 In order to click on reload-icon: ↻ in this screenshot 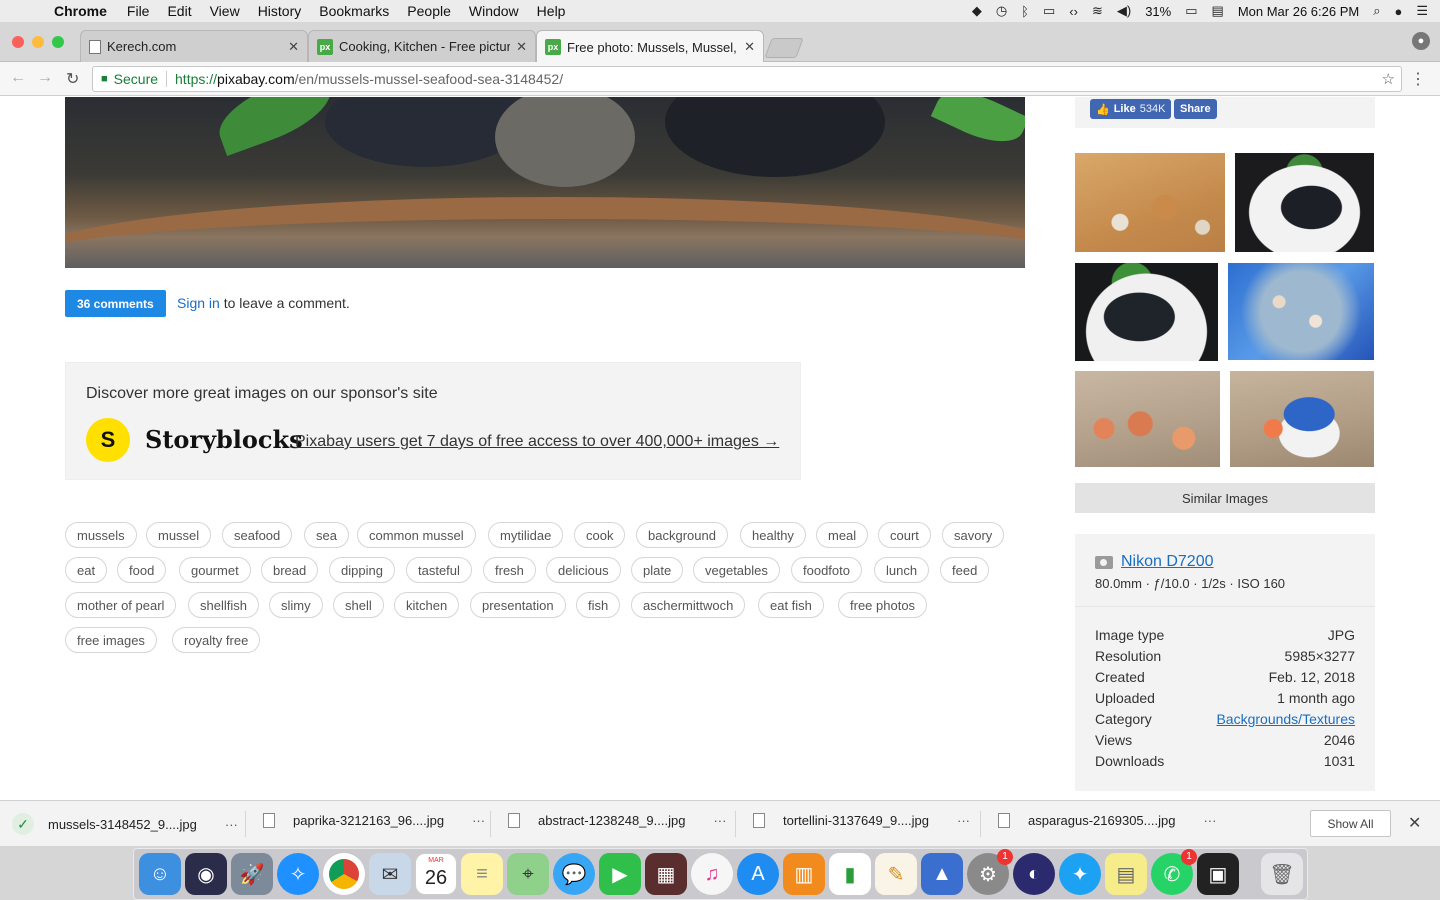, I will do `click(72, 79)`.